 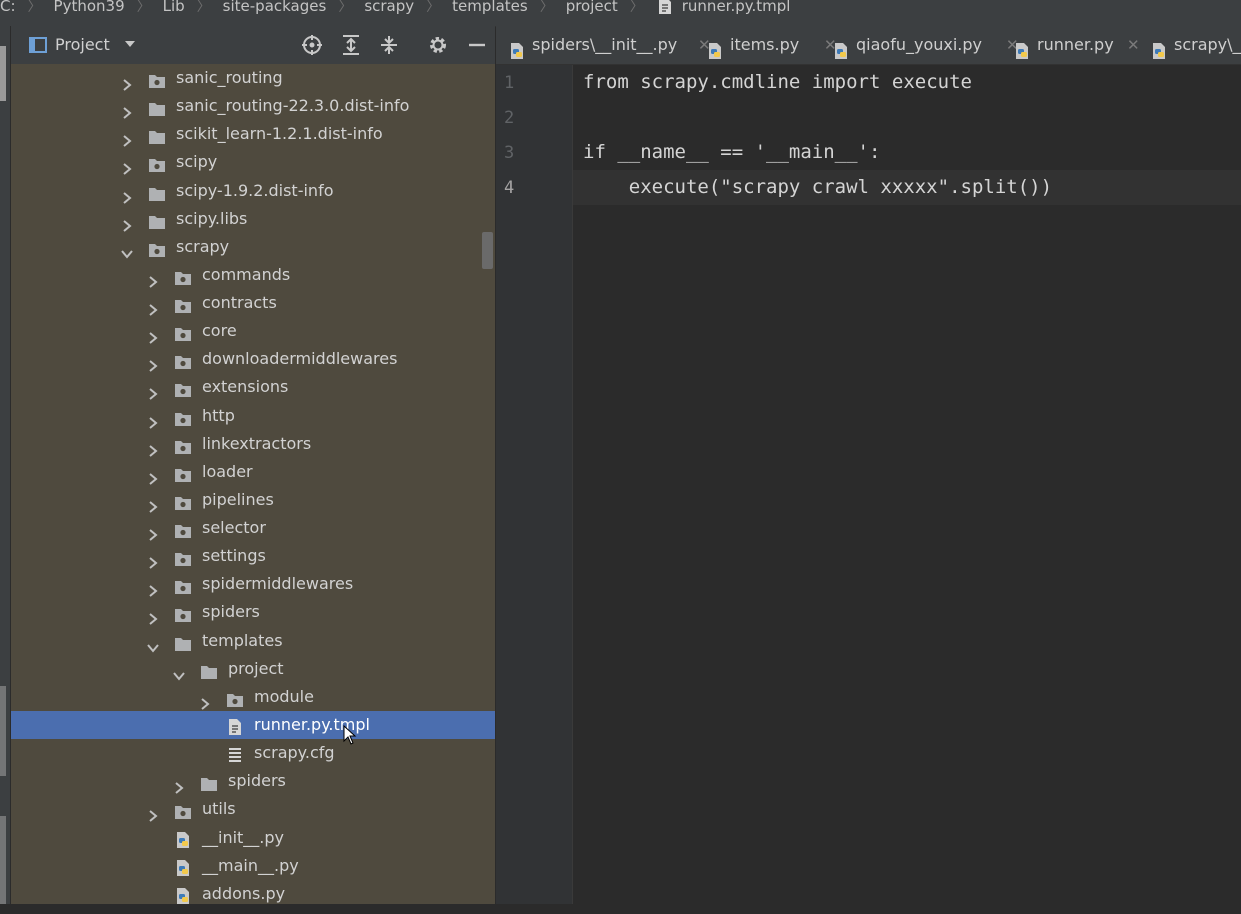 I want to click on breadcrumb-label: site-packages, so click(x=274, y=7).